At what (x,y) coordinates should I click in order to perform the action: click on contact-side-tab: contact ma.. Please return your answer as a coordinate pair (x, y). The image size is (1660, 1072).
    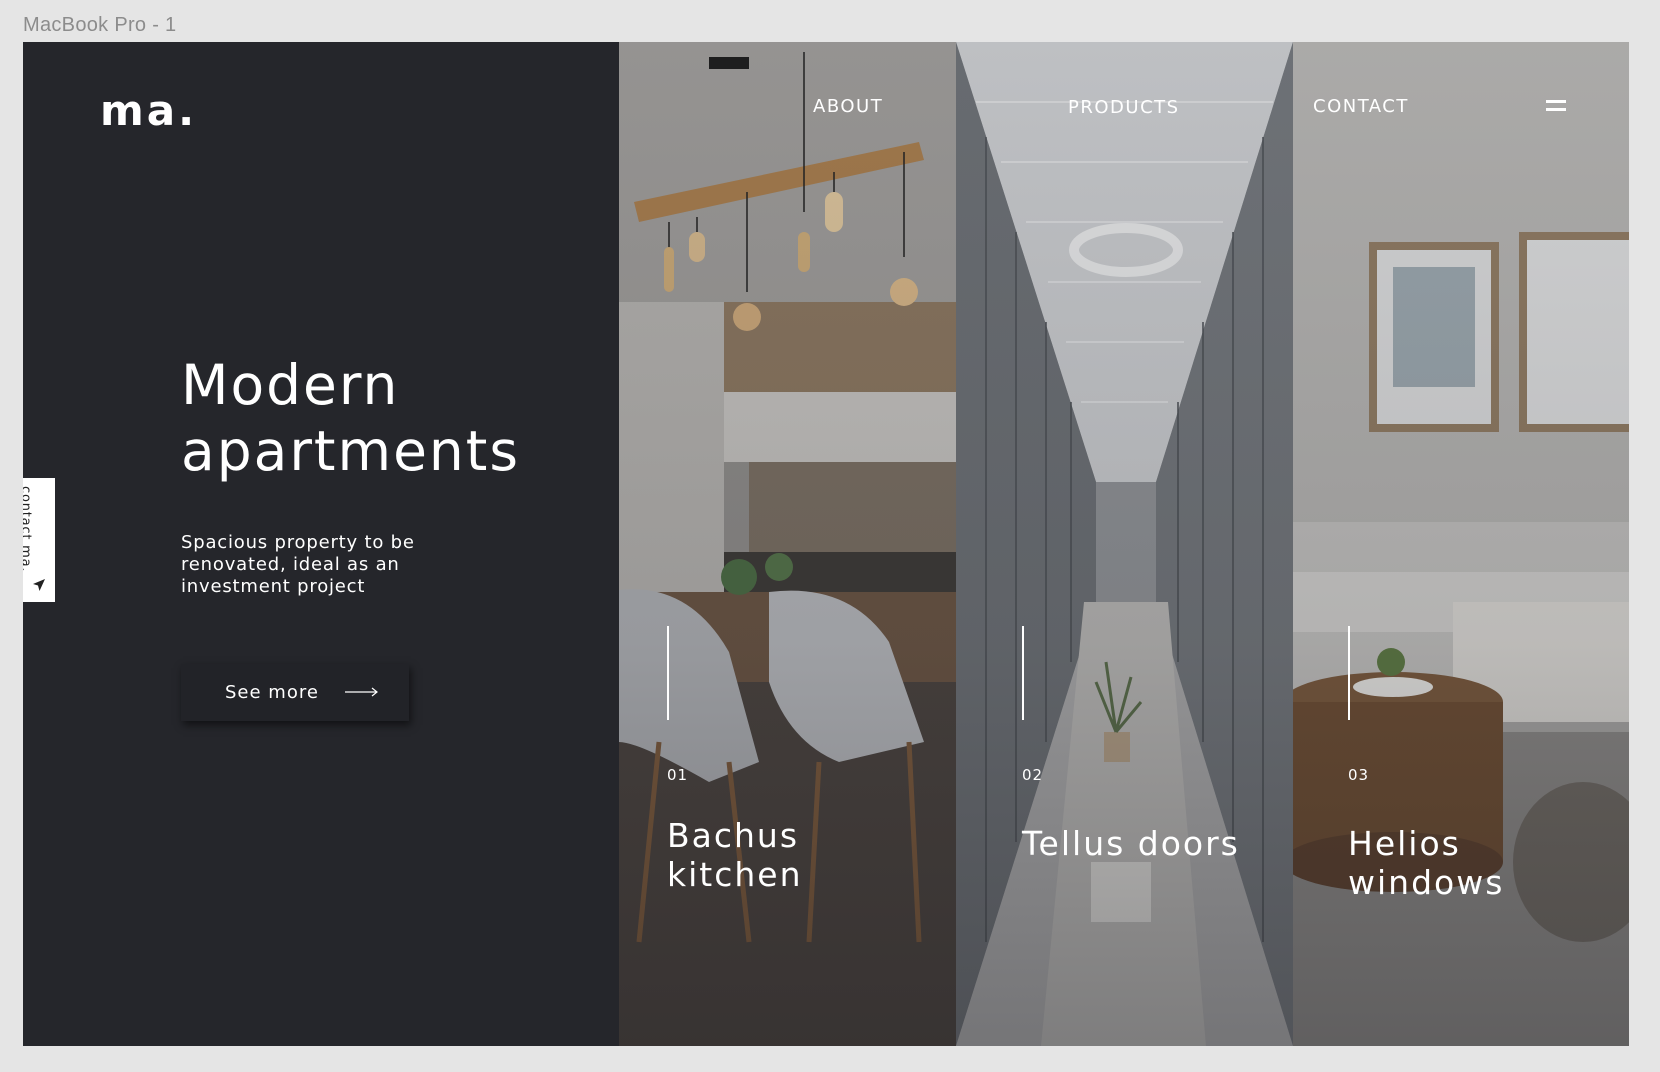
    Looking at the image, I should click on (39, 540).